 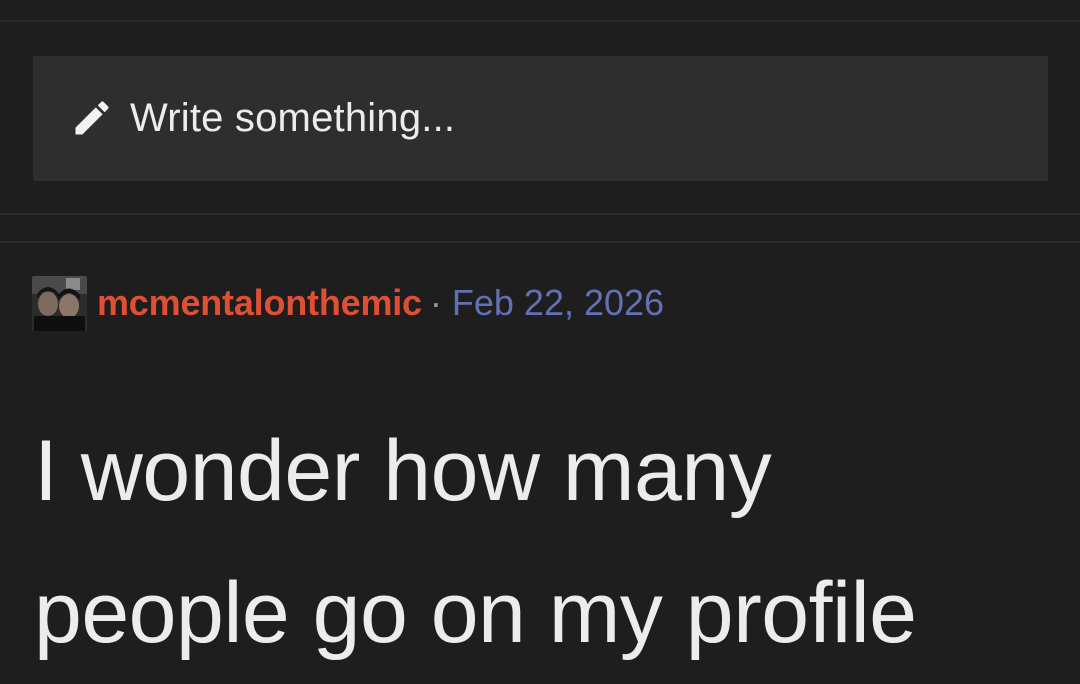 I want to click on avatar, so click(x=59, y=303).